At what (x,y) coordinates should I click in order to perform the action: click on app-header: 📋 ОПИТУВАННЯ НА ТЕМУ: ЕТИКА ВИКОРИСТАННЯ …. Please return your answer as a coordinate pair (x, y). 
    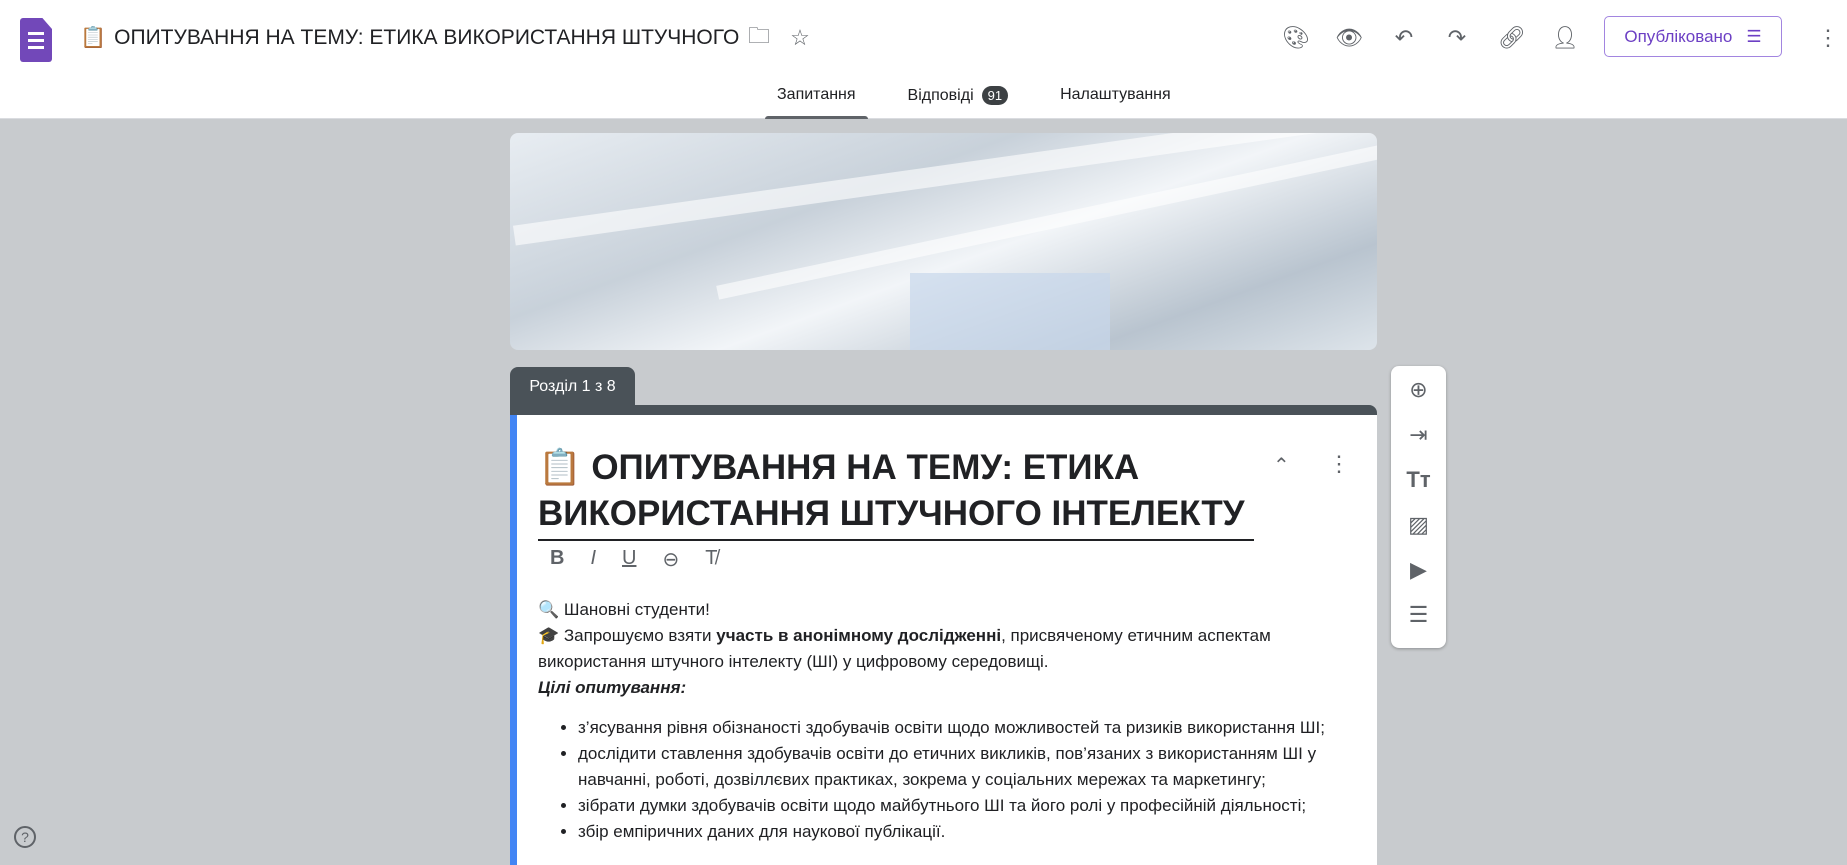
    Looking at the image, I should click on (923, 59).